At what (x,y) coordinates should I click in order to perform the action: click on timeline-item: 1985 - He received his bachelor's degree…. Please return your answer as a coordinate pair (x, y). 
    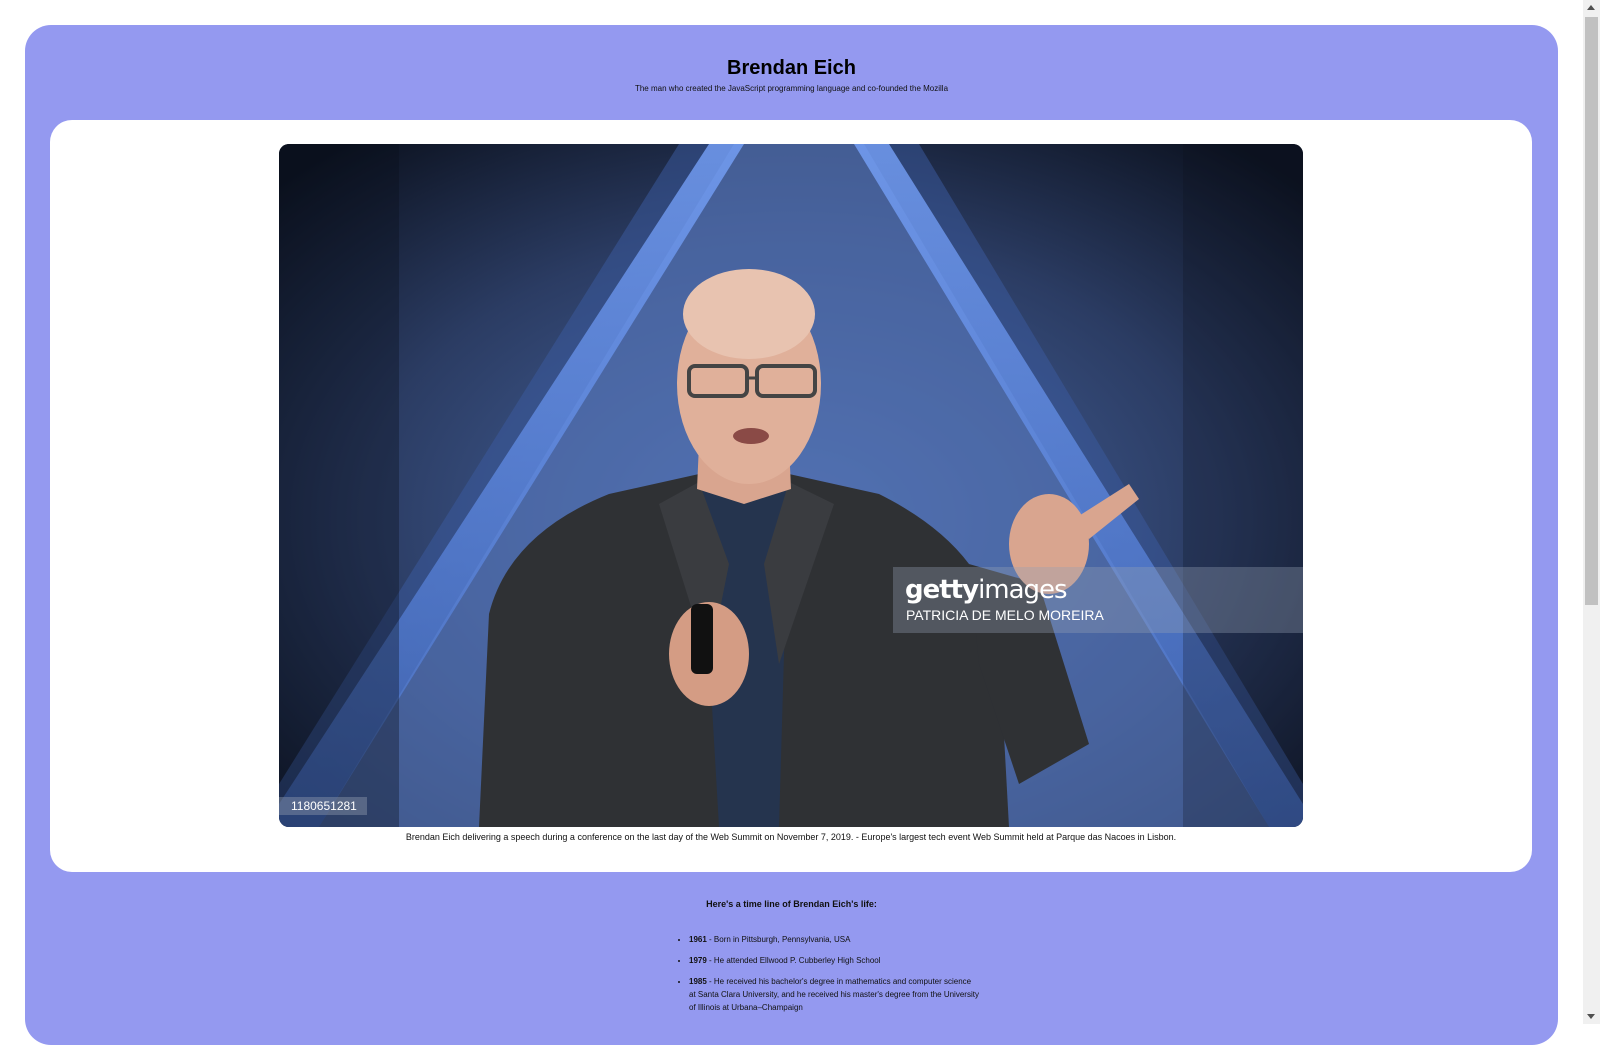
    Looking at the image, I should click on (834, 994).